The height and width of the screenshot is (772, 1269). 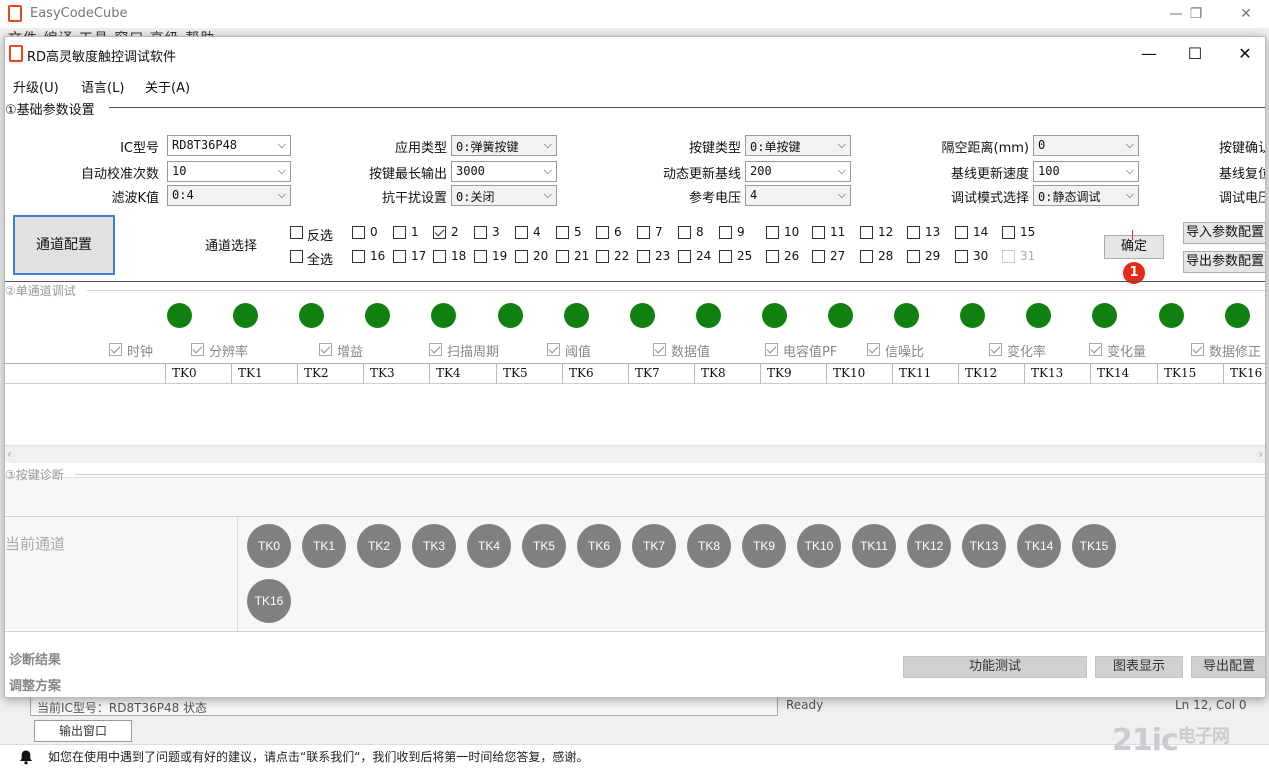 I want to click on menu-about: 关于(A), so click(x=167, y=86).